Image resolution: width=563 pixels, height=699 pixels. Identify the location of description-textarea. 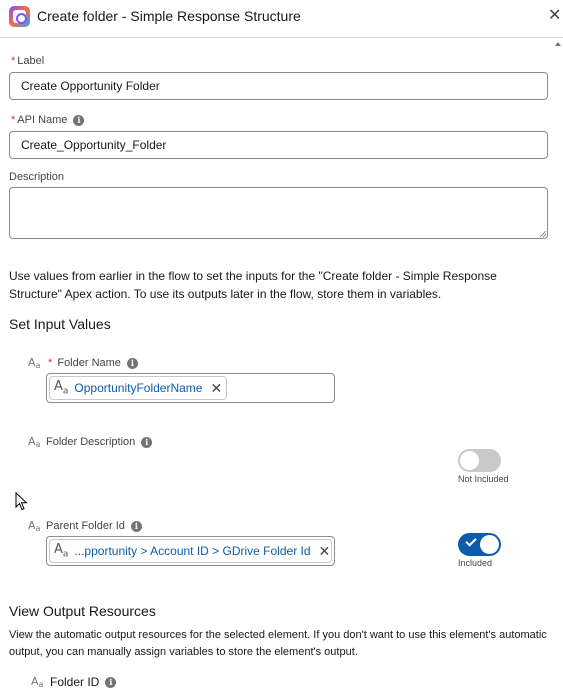
(278, 213).